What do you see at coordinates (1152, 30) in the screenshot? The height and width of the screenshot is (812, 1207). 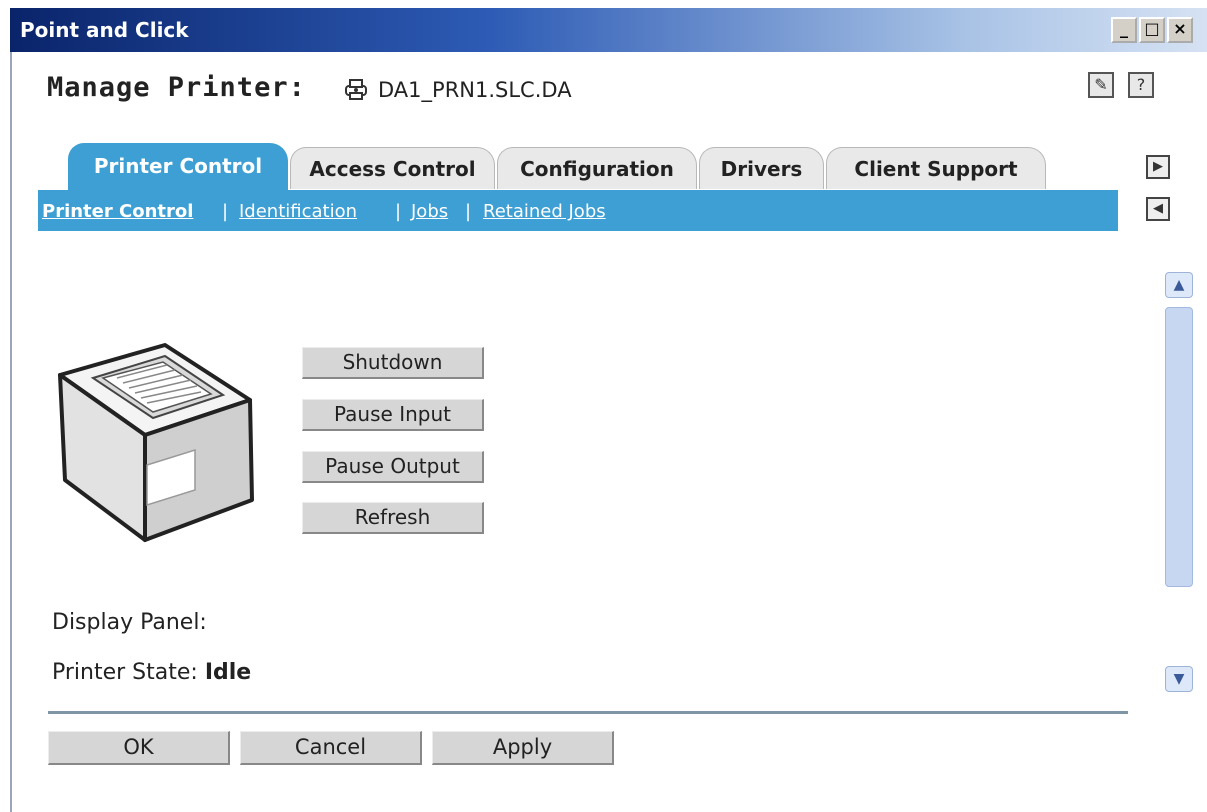 I see `maximize-icon: □` at bounding box center [1152, 30].